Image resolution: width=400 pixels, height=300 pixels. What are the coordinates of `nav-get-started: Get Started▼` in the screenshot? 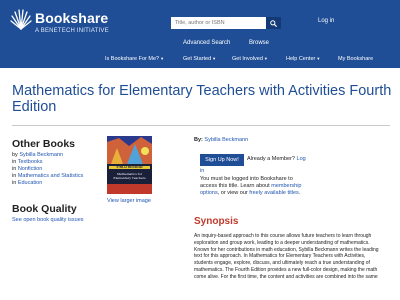 It's located at (199, 59).